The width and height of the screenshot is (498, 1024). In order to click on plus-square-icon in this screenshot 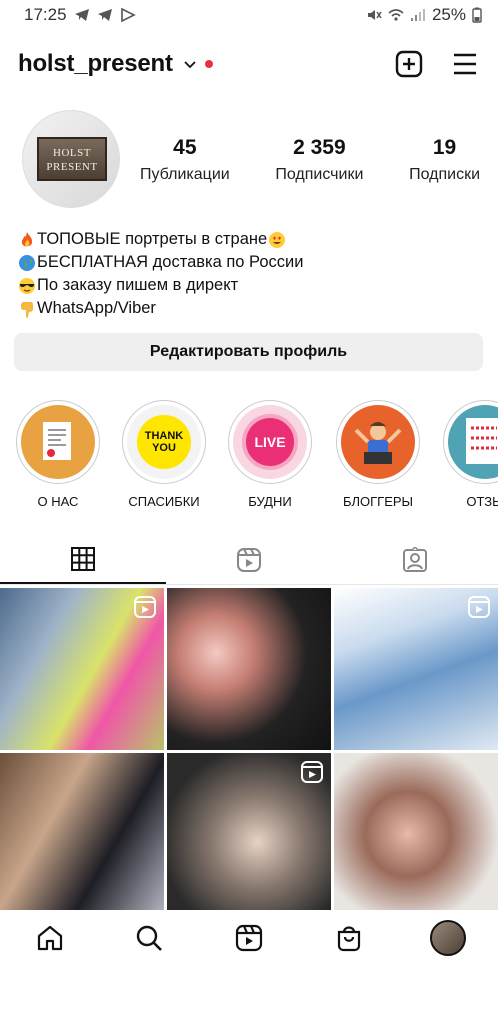, I will do `click(409, 64)`.